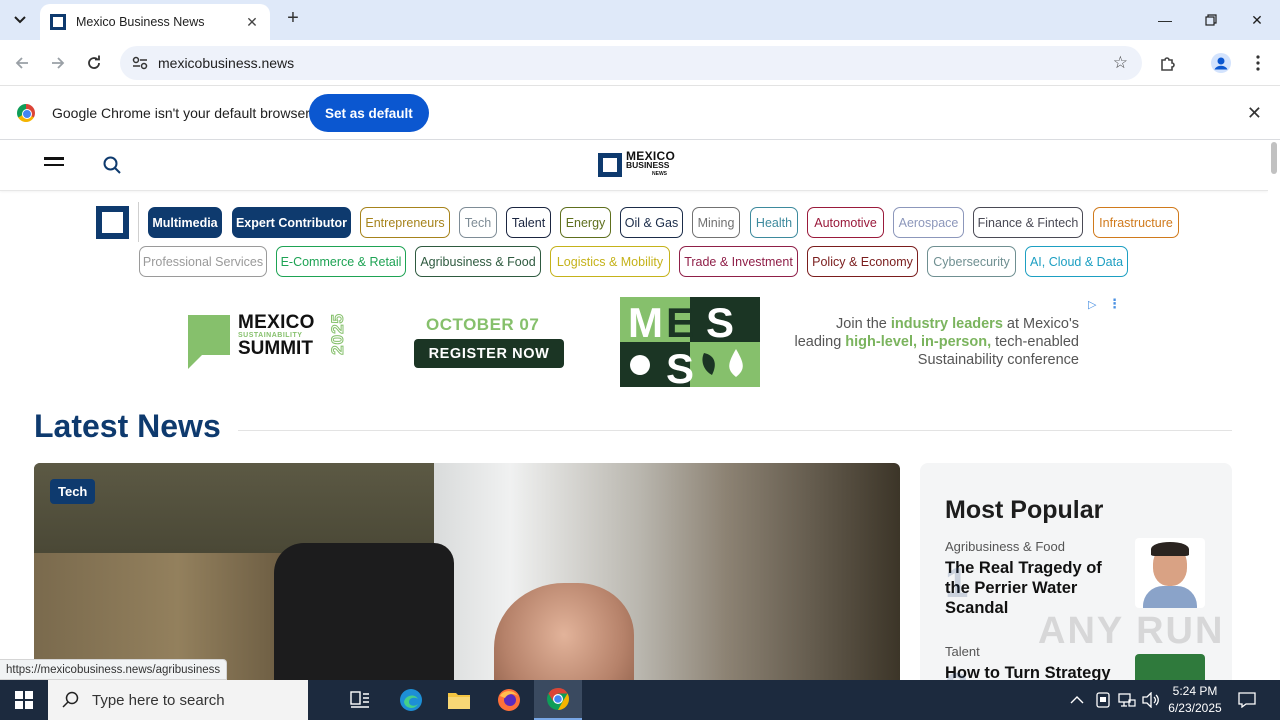  I want to click on task-view-button, so click(360, 700).